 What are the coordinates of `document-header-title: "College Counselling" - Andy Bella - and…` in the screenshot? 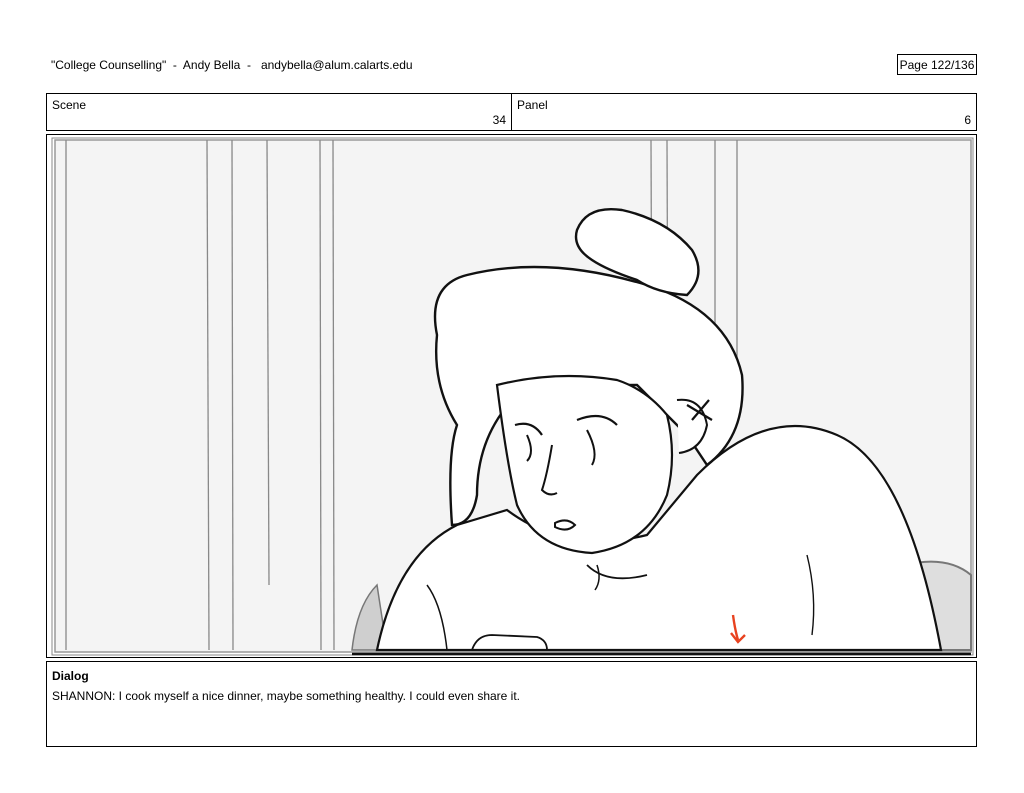 It's located at (232, 65).